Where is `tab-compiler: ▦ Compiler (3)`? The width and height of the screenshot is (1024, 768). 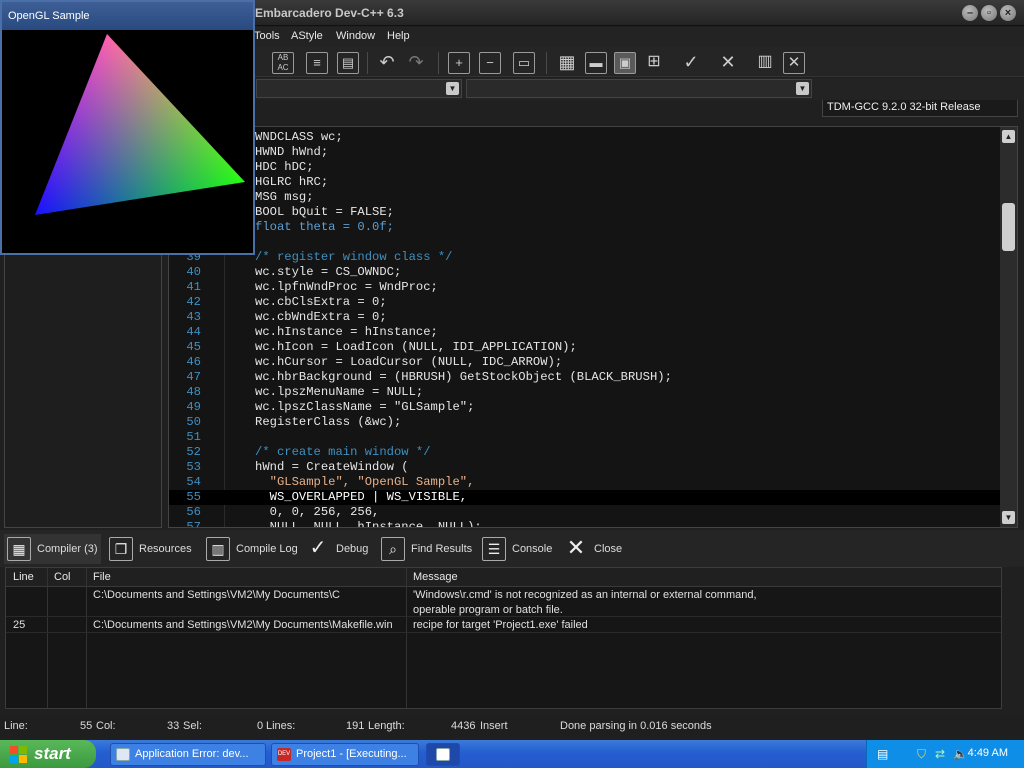
tab-compiler: ▦ Compiler (3) is located at coordinates (52, 549).